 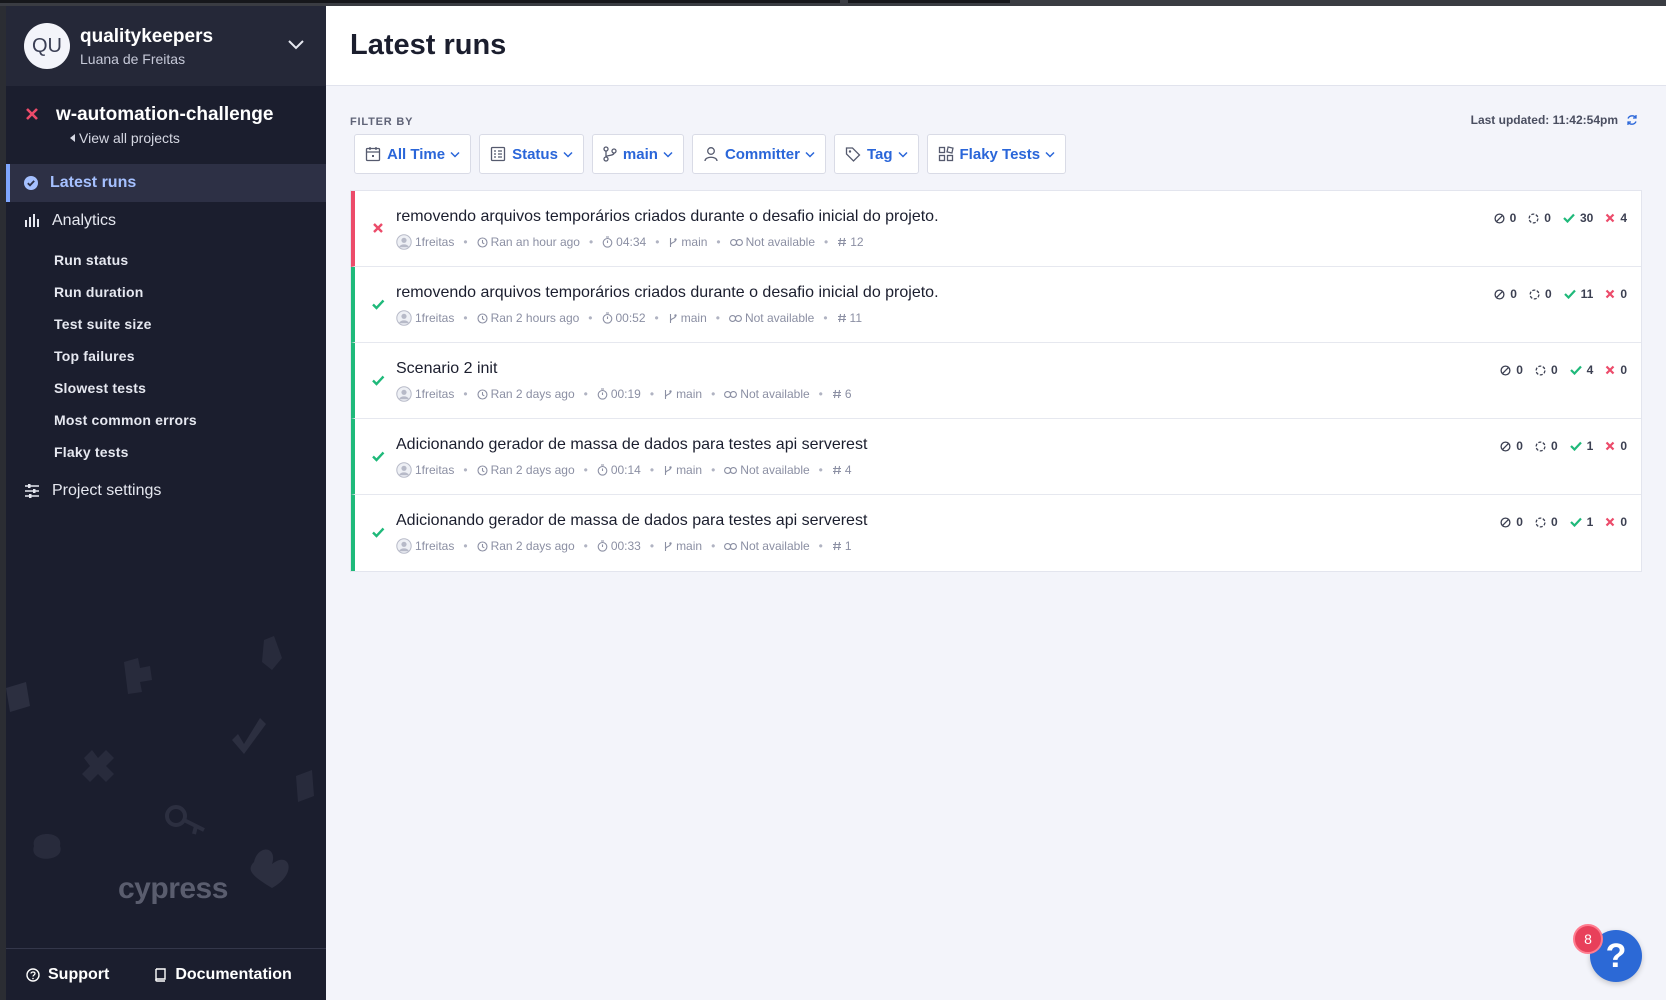 What do you see at coordinates (166, 183) in the screenshot?
I see `nav-latest-runs: Latest runs` at bounding box center [166, 183].